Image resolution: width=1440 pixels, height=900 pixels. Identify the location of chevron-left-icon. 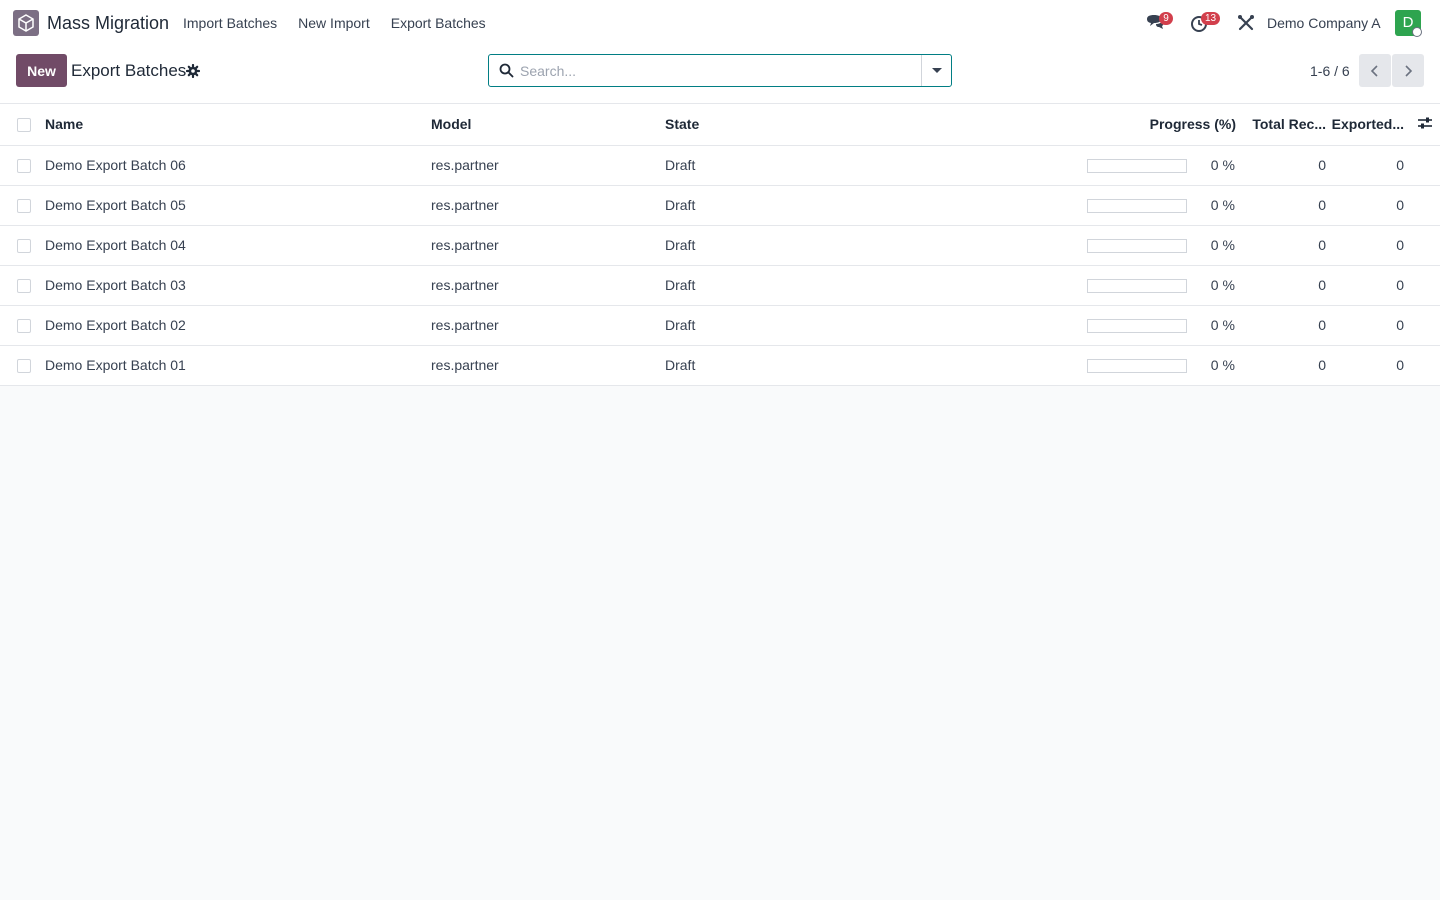
(1374, 70).